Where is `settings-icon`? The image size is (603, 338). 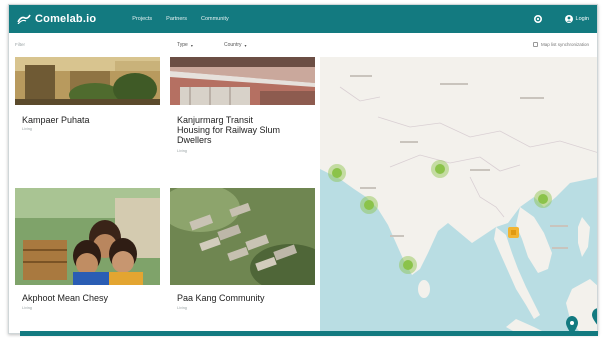
settings-icon is located at coordinates (538, 19).